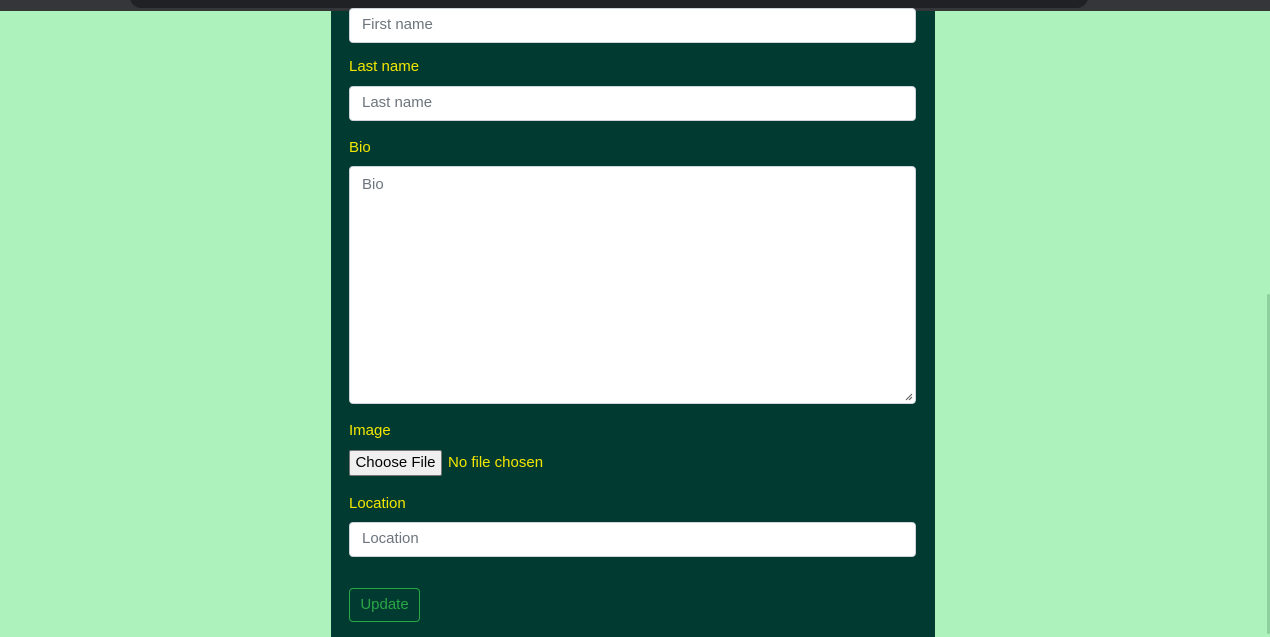  I want to click on location-placeholder: Location, so click(390, 538).